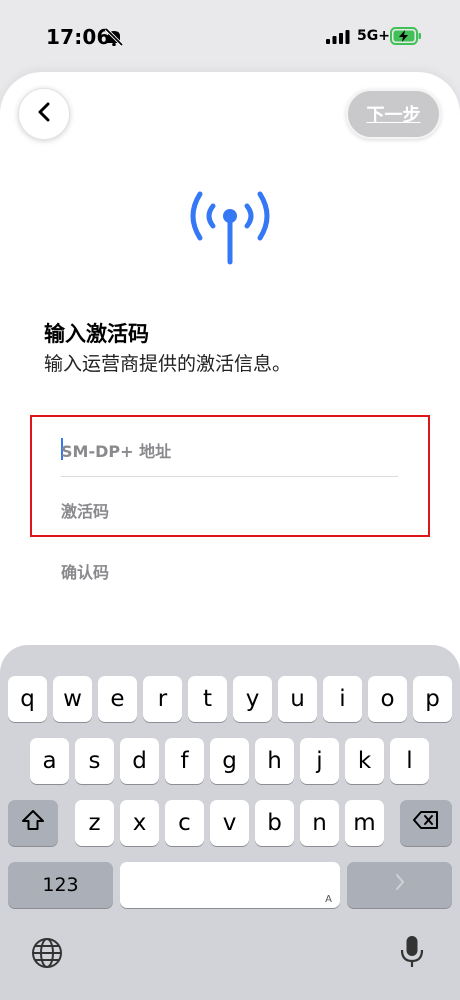 The height and width of the screenshot is (1000, 460). What do you see at coordinates (116, 450) in the screenshot?
I see `smdp-address-input: SM-DP+ 地址` at bounding box center [116, 450].